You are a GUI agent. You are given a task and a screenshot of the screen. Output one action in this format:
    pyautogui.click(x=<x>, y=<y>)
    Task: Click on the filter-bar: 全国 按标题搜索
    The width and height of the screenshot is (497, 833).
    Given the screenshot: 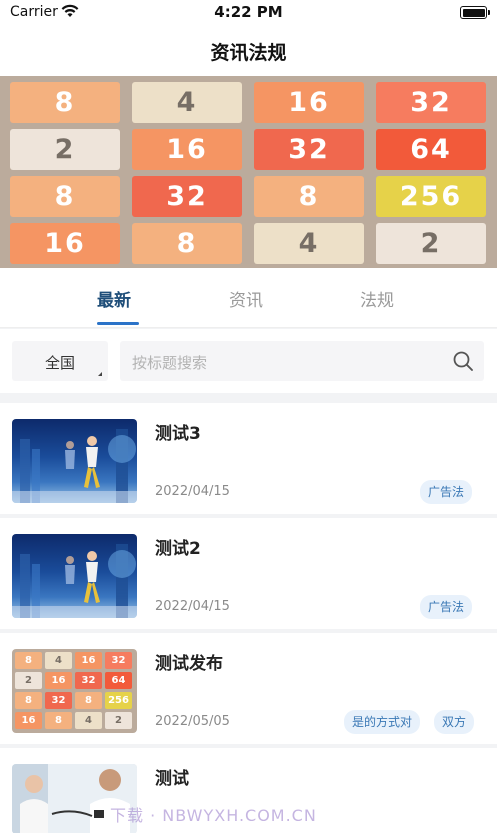 What is the action you would take?
    pyautogui.click(x=248, y=361)
    